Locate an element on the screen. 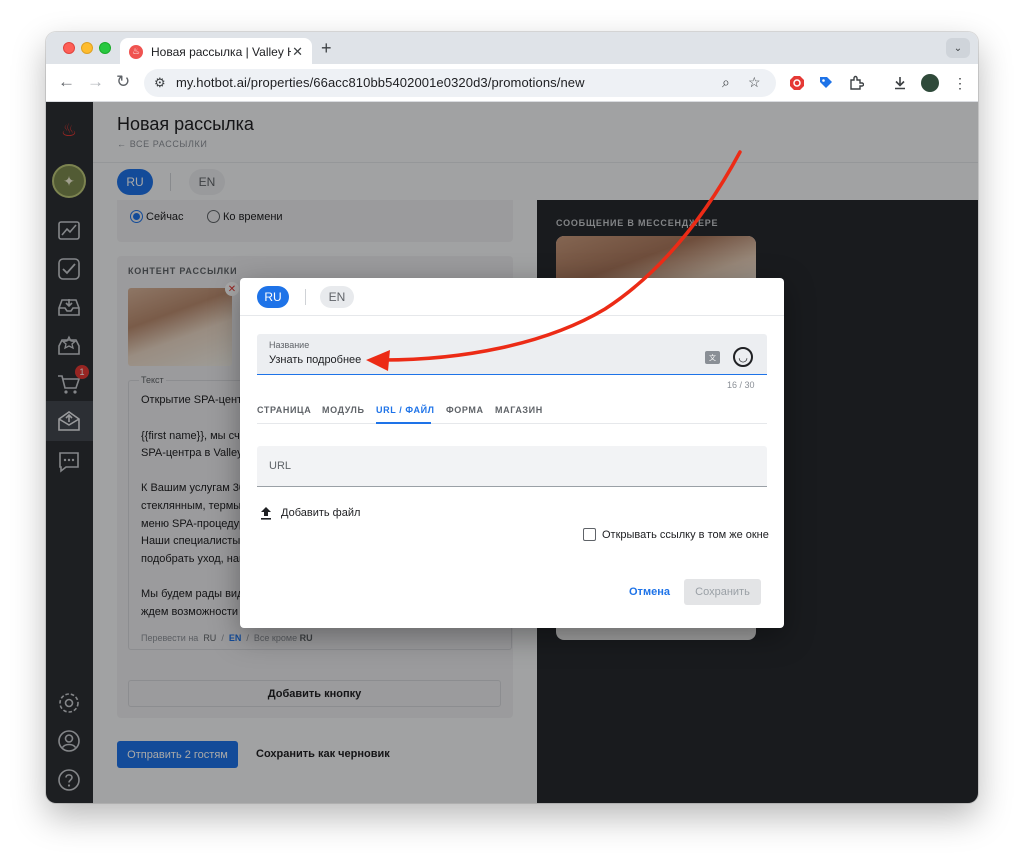 The image size is (1024, 864). forward-icon: → is located at coordinates (95, 82).